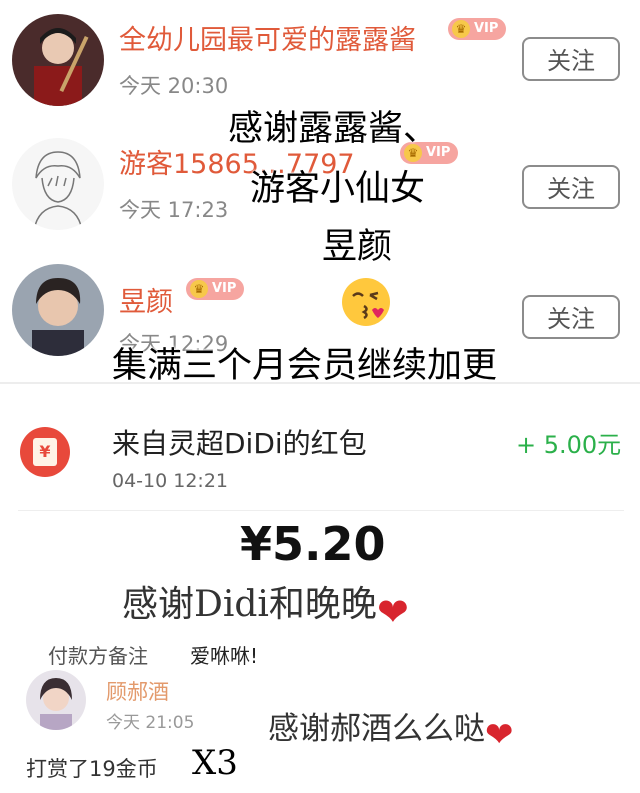 This screenshot has width=640, height=793. What do you see at coordinates (92, 769) in the screenshot?
I see `gift-message: 打赏了19金币` at bounding box center [92, 769].